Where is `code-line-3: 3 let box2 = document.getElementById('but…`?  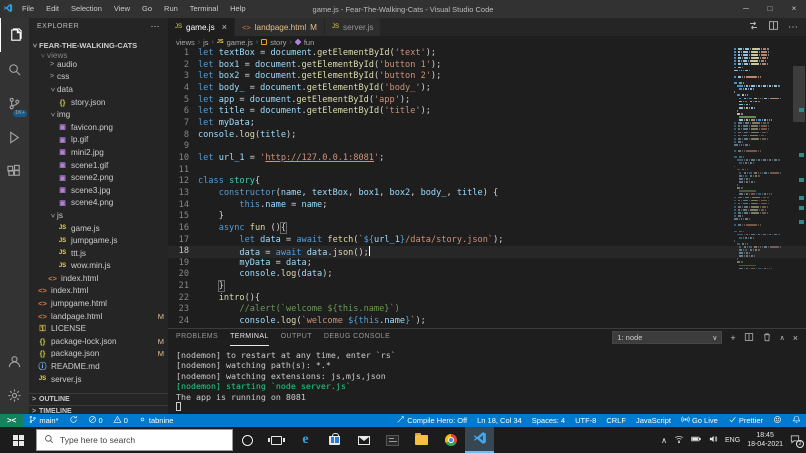
code-line-3: 3 let box2 = document.getElementById('but… is located at coordinates (487, 77).